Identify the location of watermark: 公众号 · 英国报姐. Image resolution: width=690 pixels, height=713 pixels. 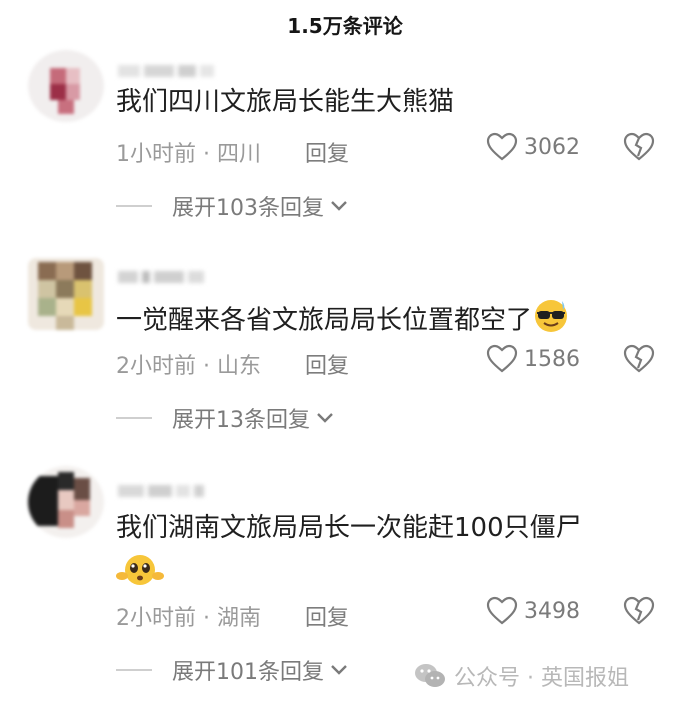
(521, 676).